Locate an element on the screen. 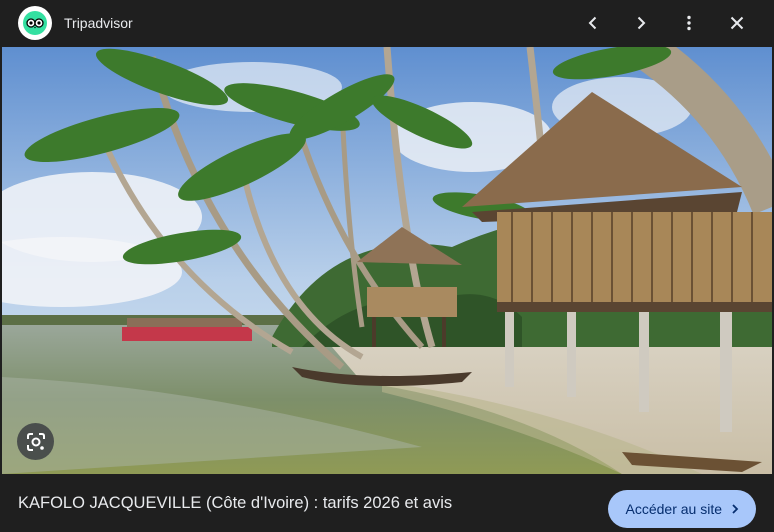 This screenshot has height=532, width=774. site-logo is located at coordinates (35, 23).